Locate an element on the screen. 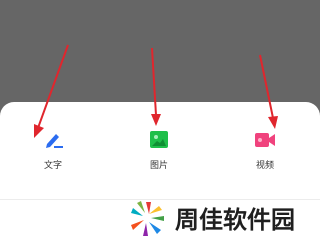 The width and height of the screenshot is (320, 241). option-text-label: 文字 is located at coordinates (52, 166).